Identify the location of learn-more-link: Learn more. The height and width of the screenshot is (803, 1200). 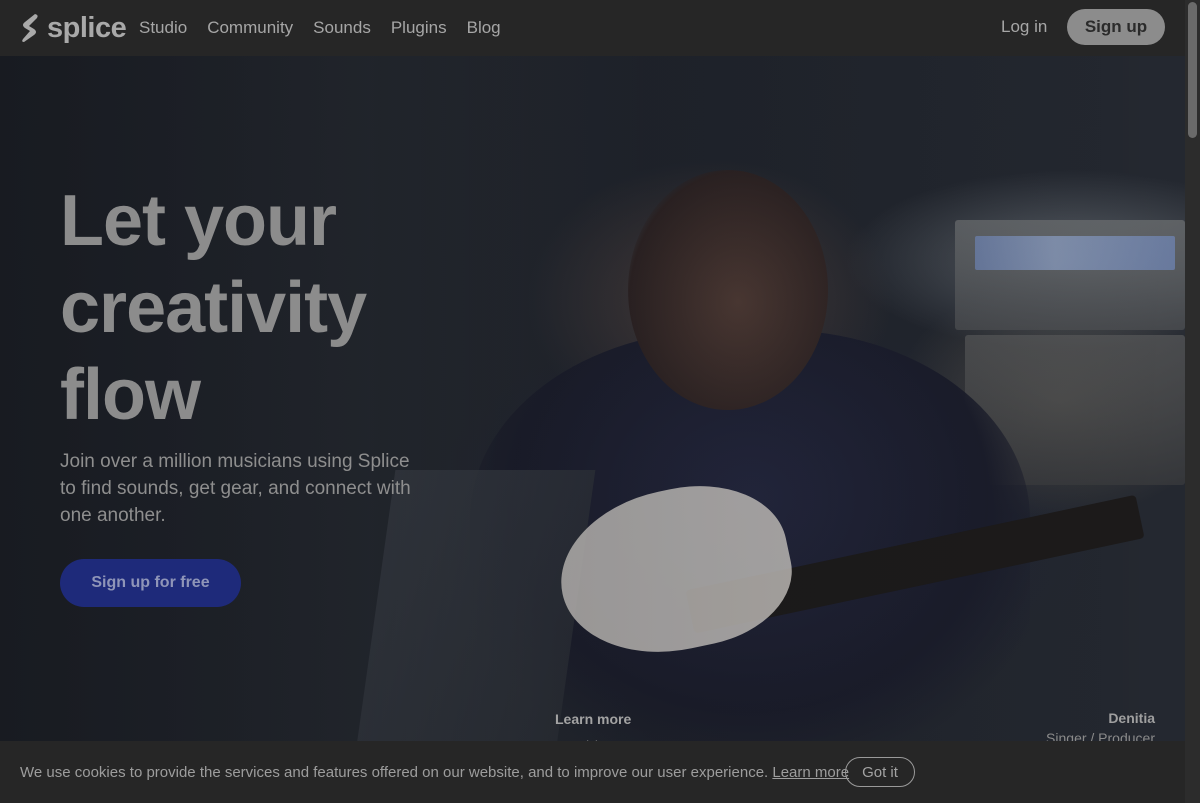
(593, 719).